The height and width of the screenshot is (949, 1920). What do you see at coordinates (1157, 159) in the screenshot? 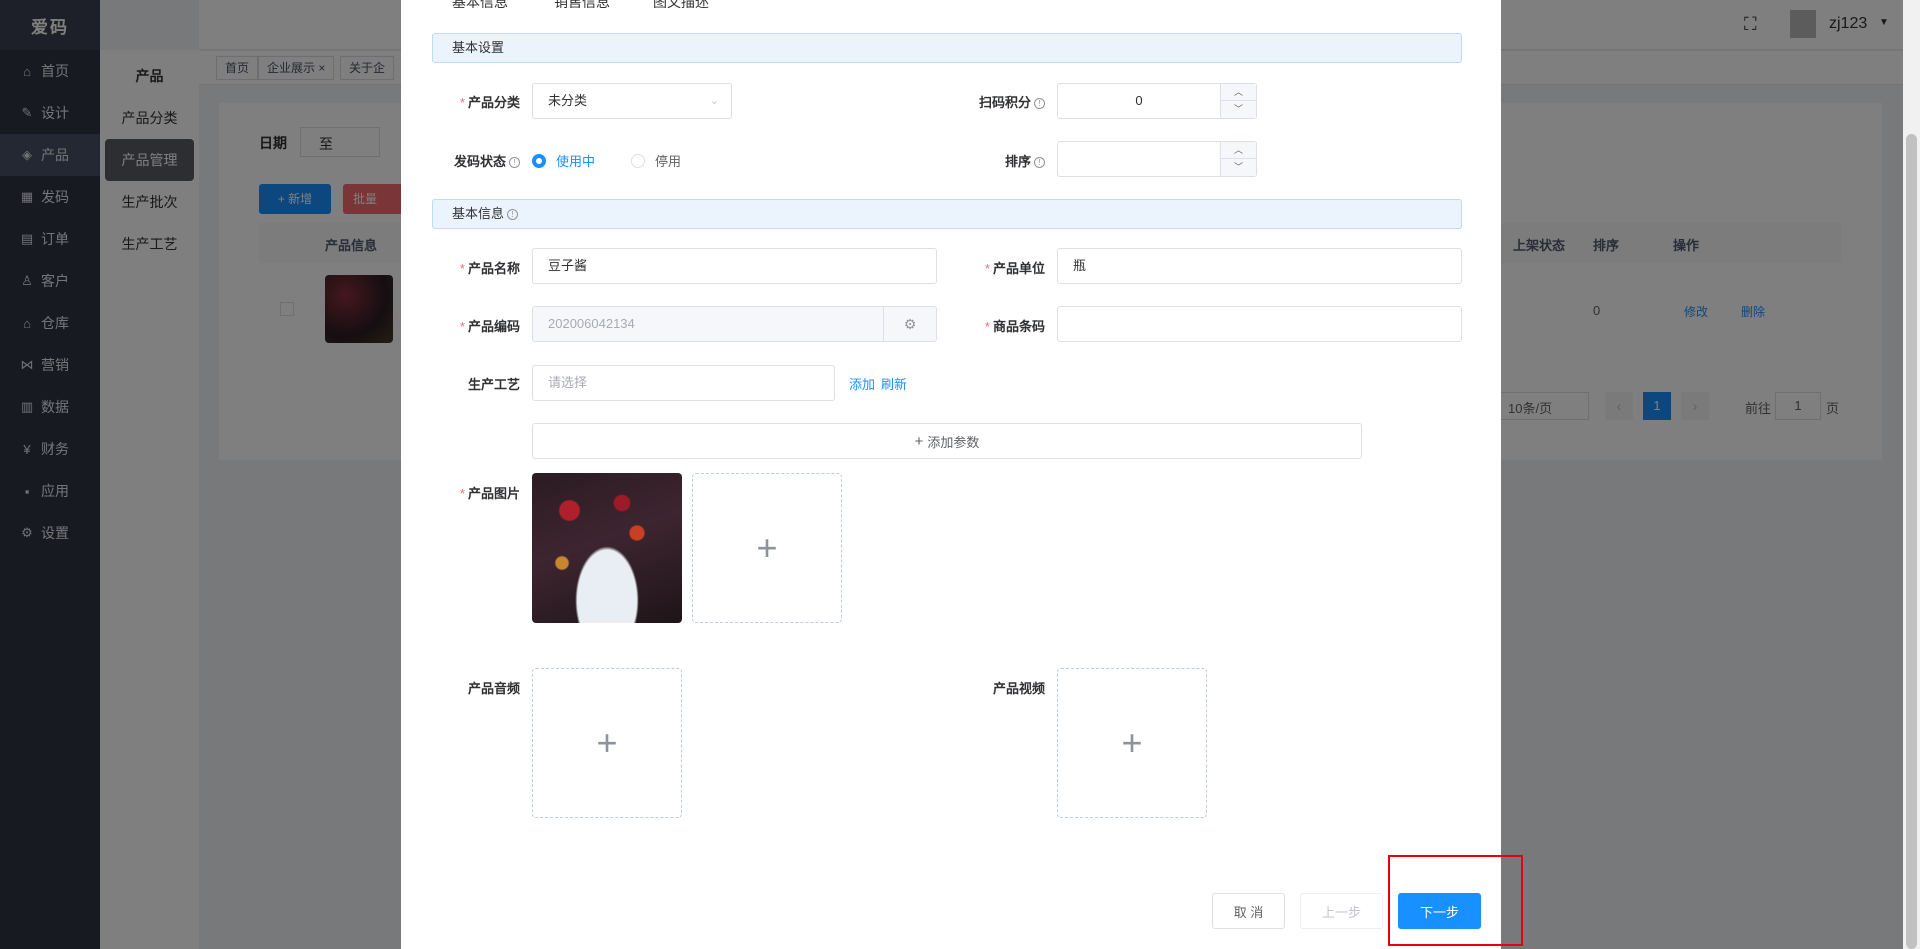
I see `sort-input: ︿ ﹀` at bounding box center [1157, 159].